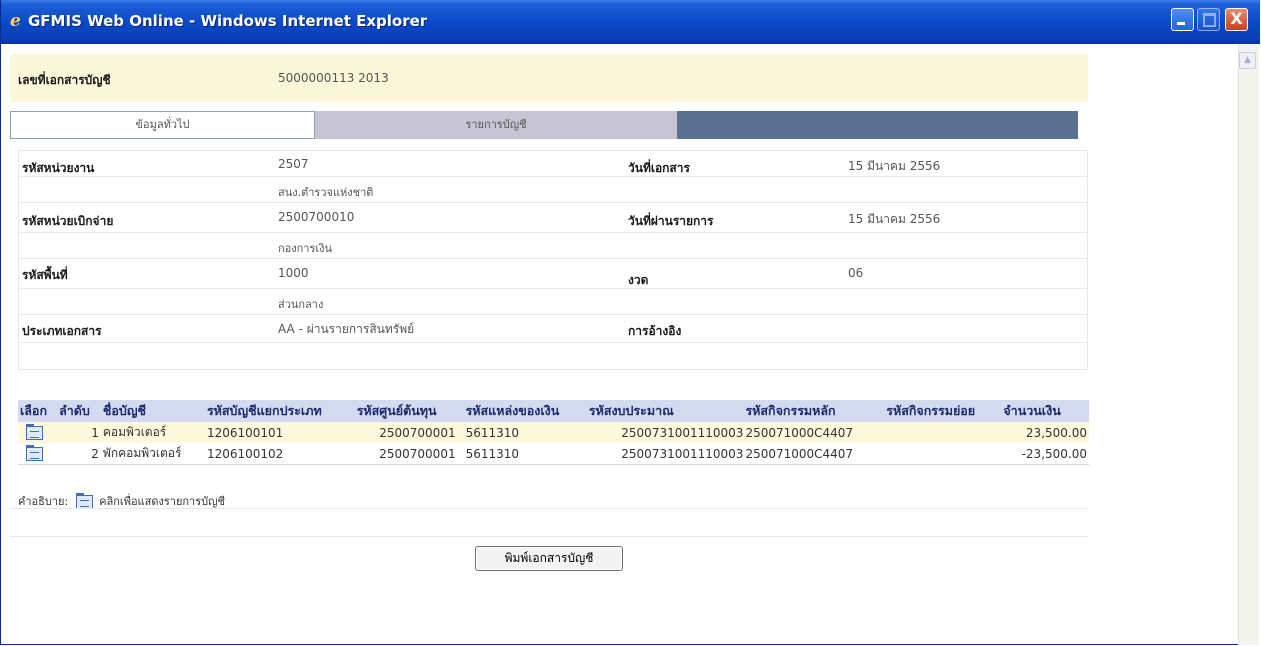 Image resolution: width=1261 pixels, height=646 pixels. What do you see at coordinates (1236, 19) in the screenshot?
I see `close-button: X` at bounding box center [1236, 19].